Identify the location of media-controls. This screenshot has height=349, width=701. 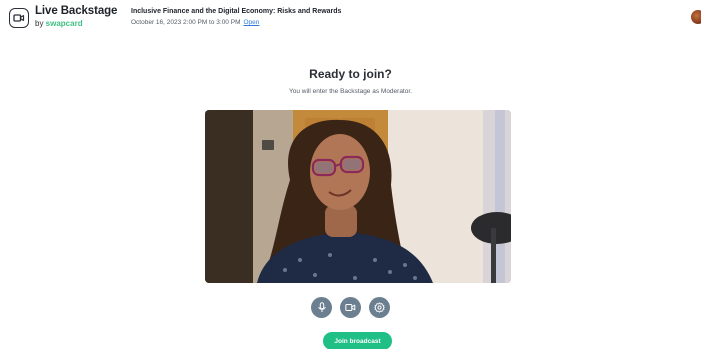
(350, 307).